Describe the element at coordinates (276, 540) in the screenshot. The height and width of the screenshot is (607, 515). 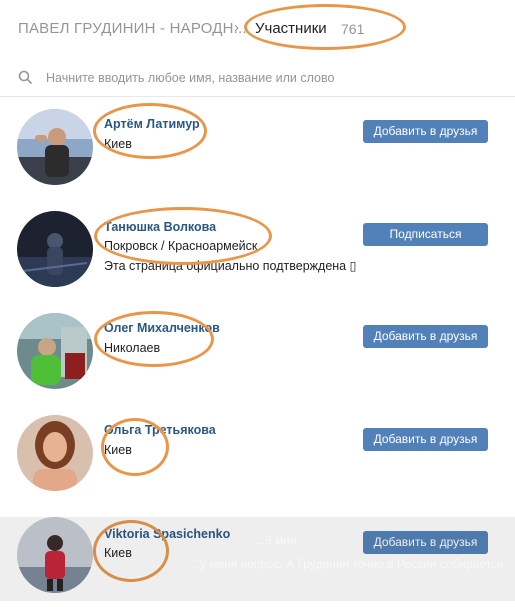
I see `overlay-time: ...9 мин` at that location.